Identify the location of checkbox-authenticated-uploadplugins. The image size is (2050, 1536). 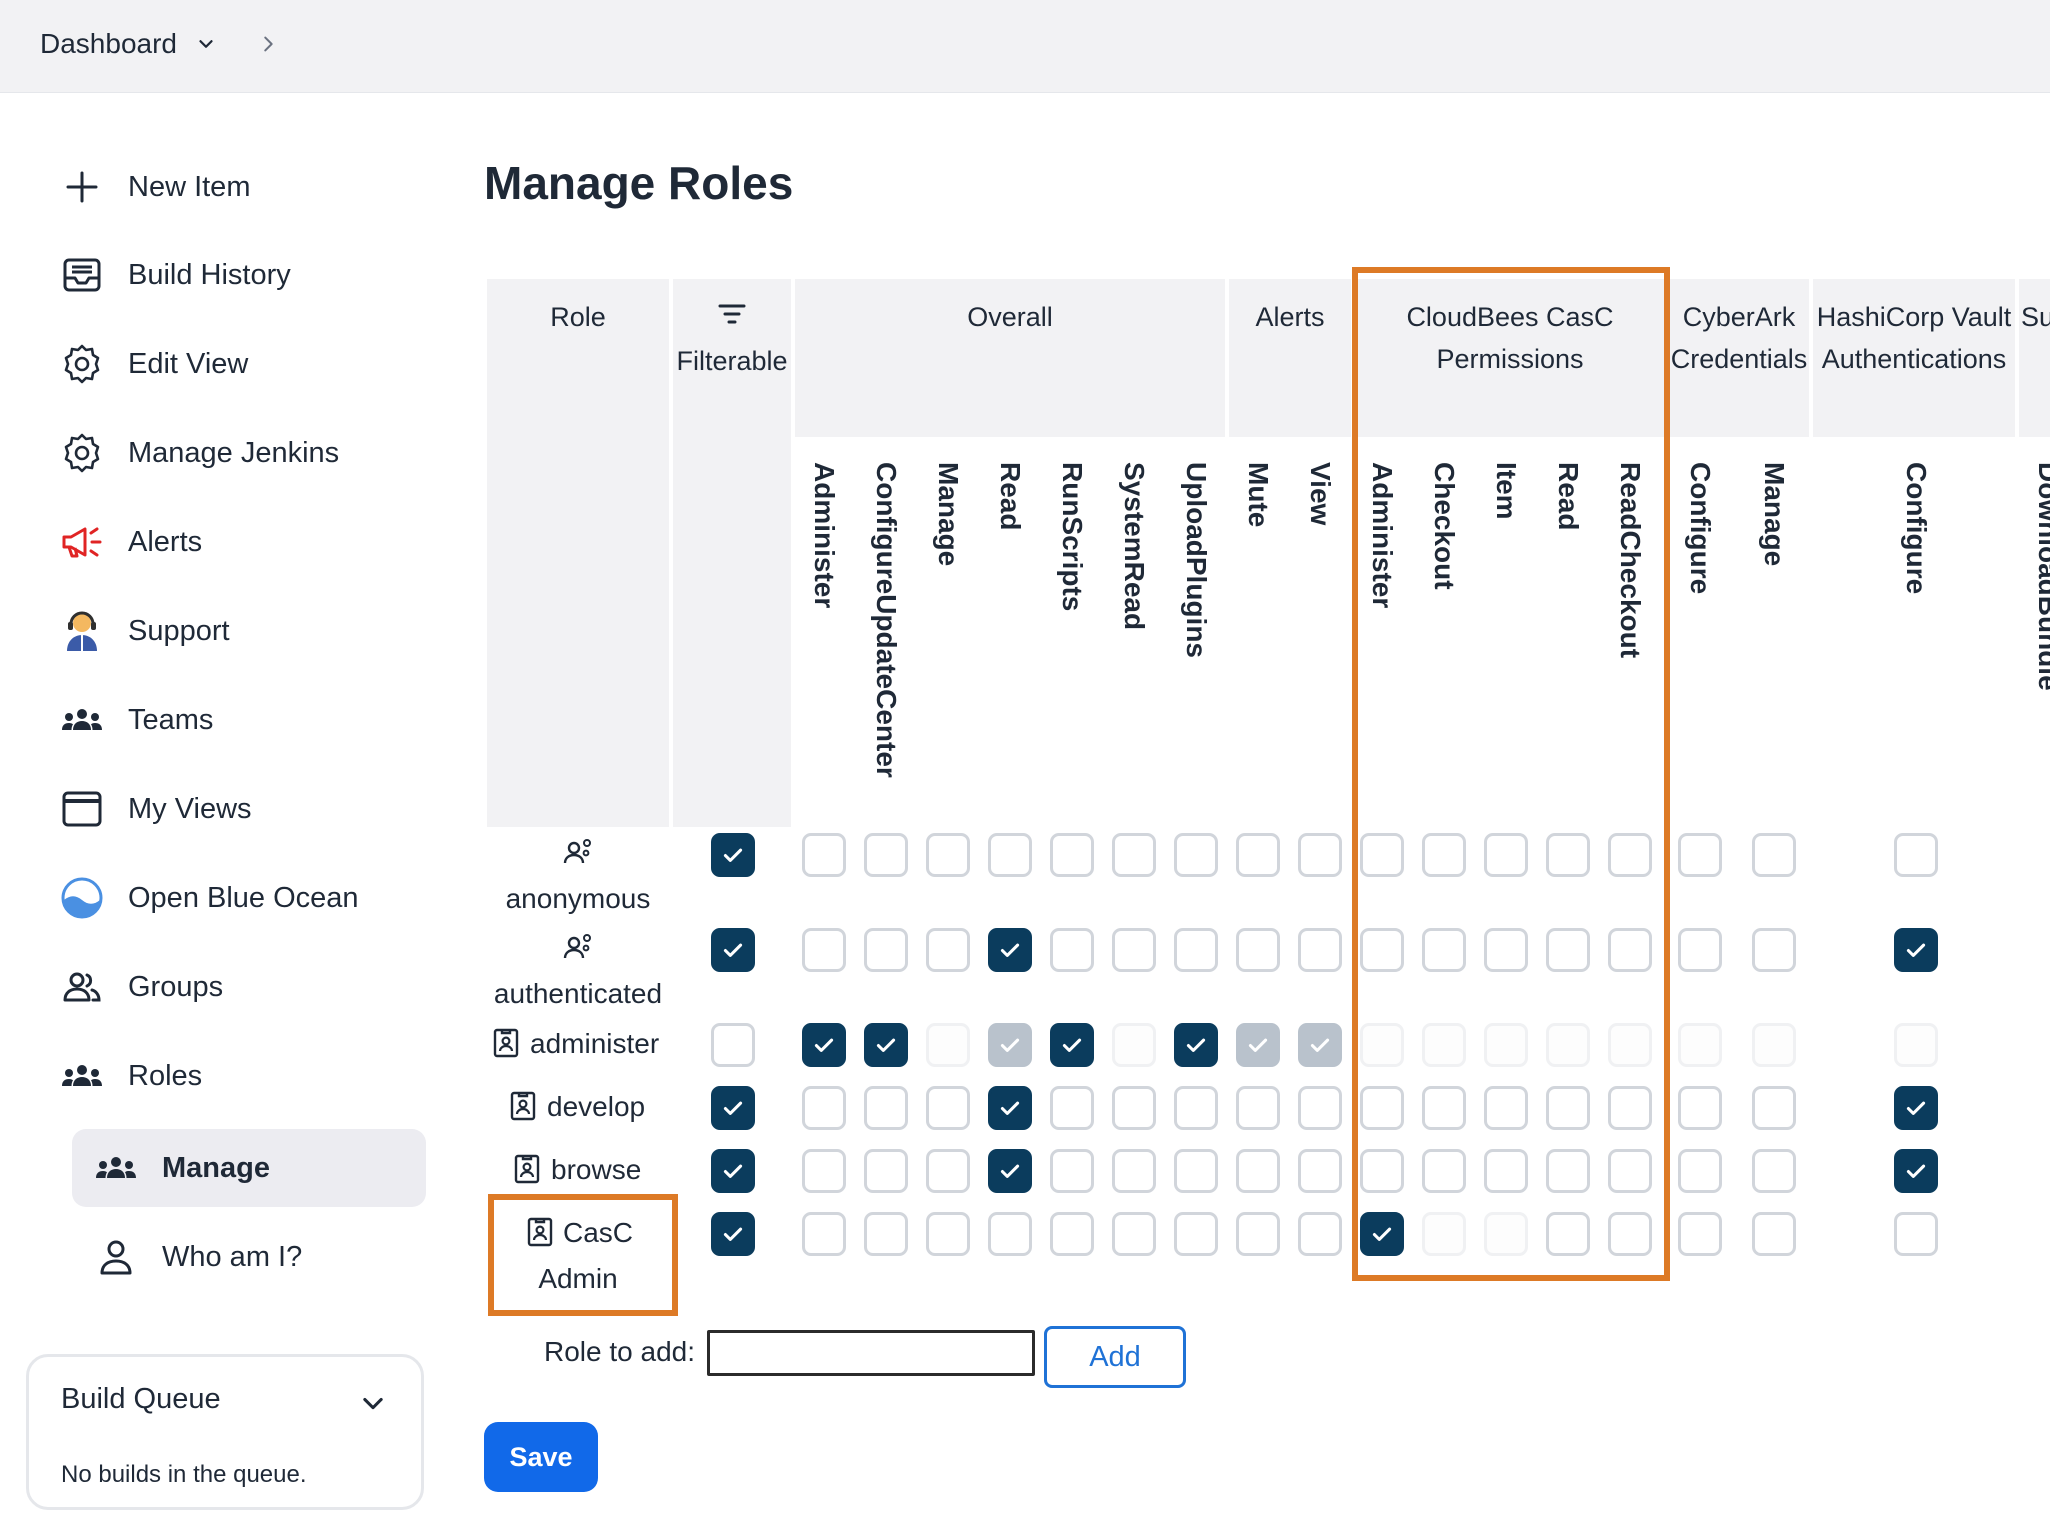
(1196, 950).